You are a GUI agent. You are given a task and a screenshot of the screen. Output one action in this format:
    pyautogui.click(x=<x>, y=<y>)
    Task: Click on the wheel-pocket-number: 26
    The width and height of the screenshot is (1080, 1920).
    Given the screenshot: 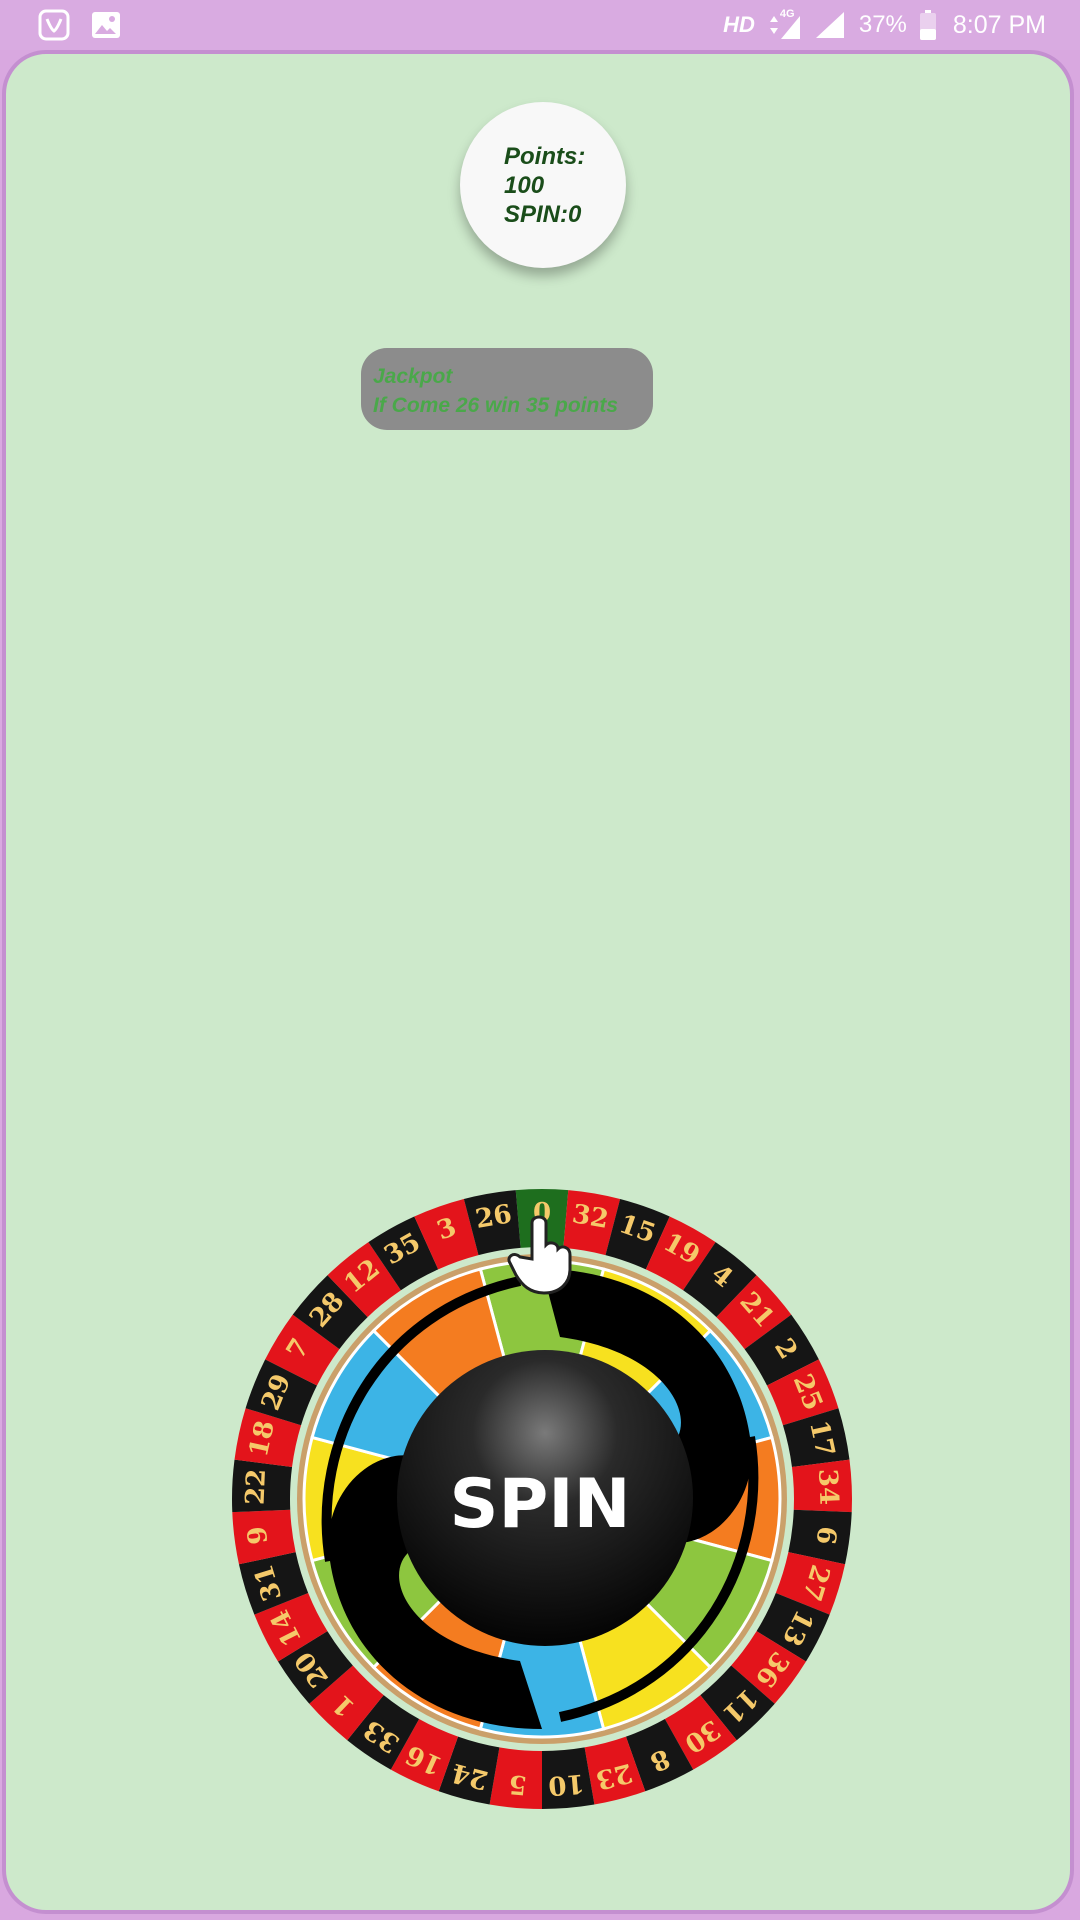 What is the action you would take?
    pyautogui.click(x=493, y=1217)
    